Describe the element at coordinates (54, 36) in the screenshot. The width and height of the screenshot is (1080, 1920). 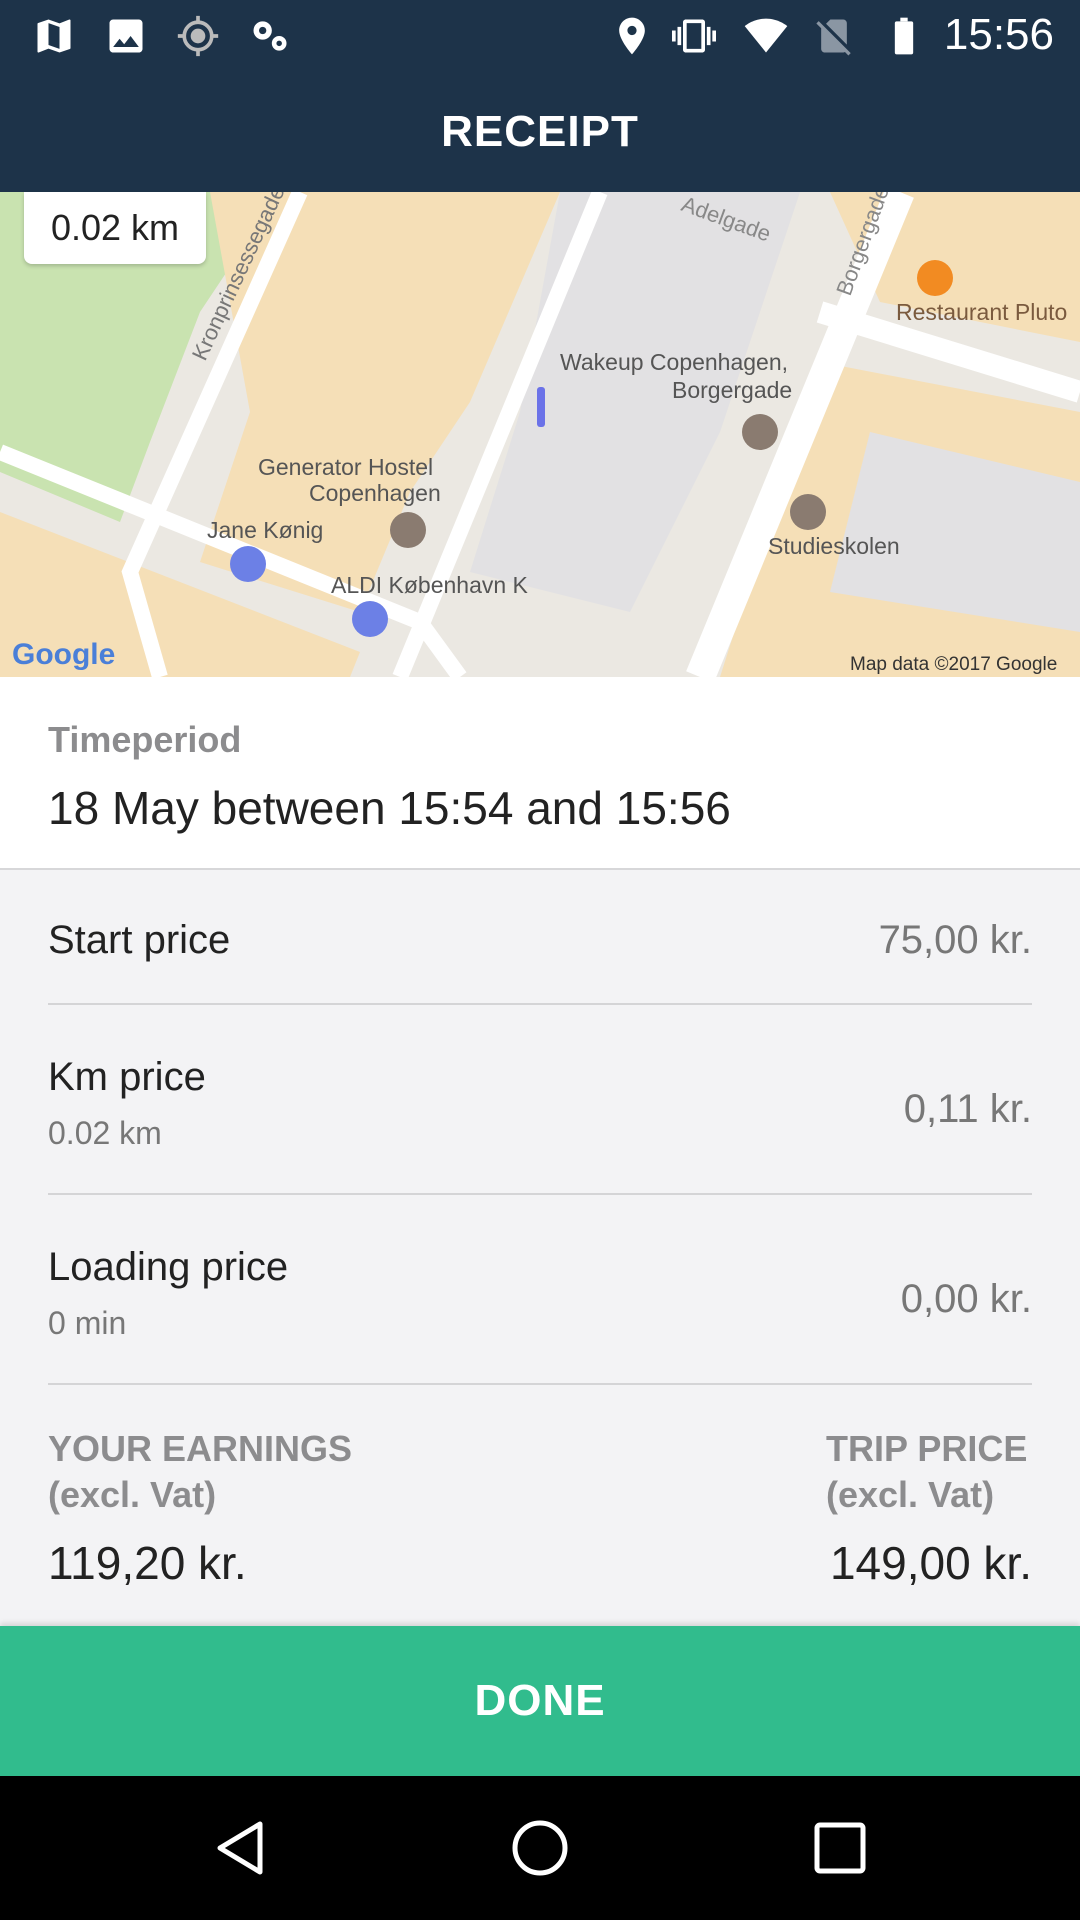
I see `map-icon` at that location.